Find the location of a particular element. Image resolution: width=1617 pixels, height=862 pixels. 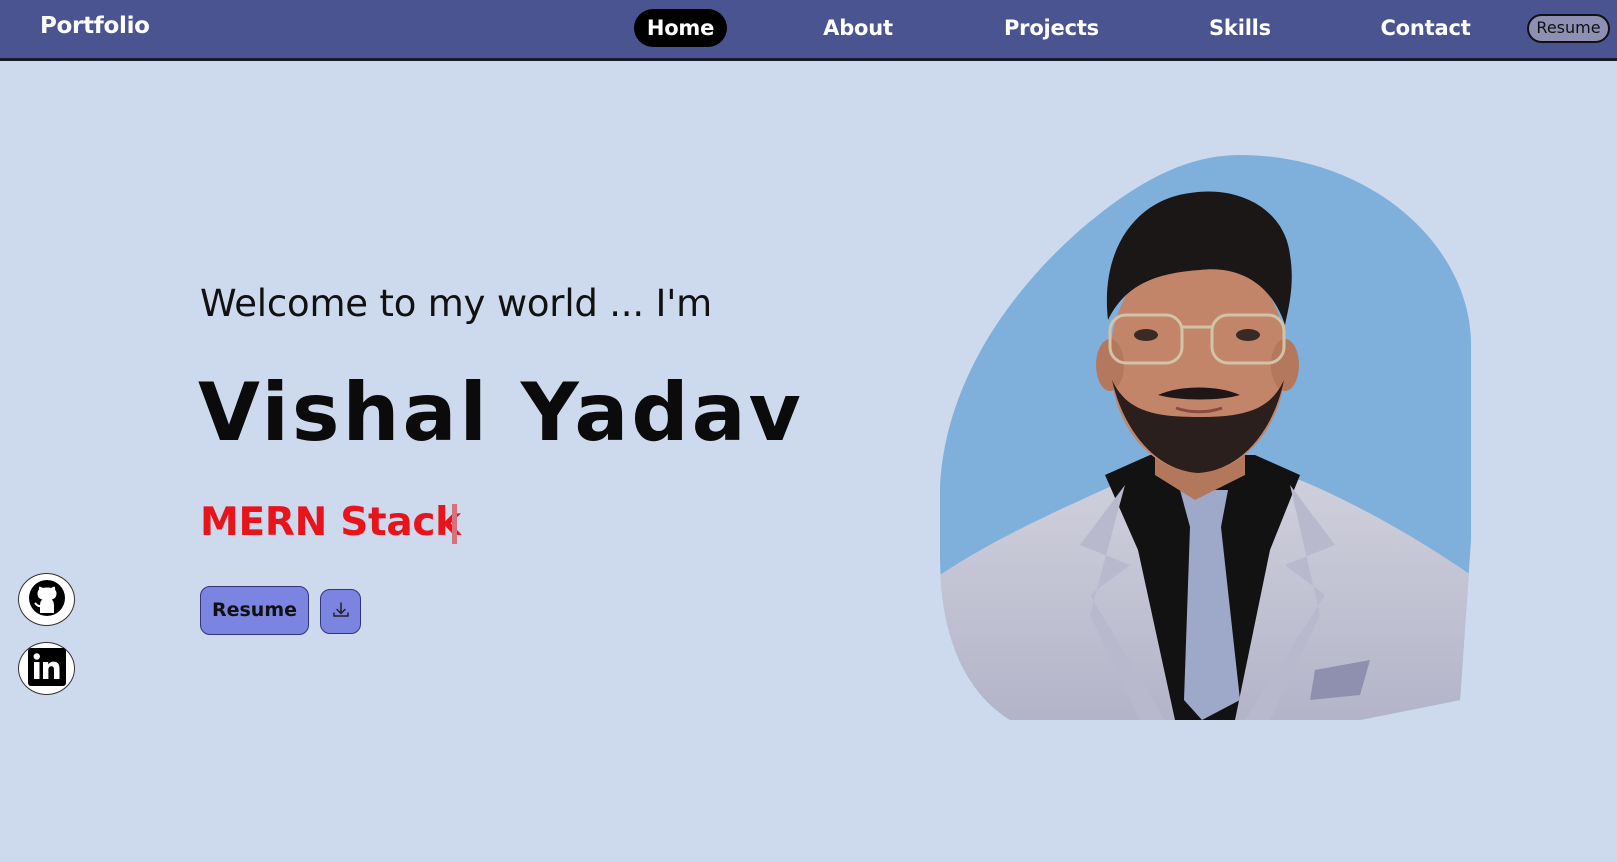

linkedin-icon is located at coordinates (47, 669).